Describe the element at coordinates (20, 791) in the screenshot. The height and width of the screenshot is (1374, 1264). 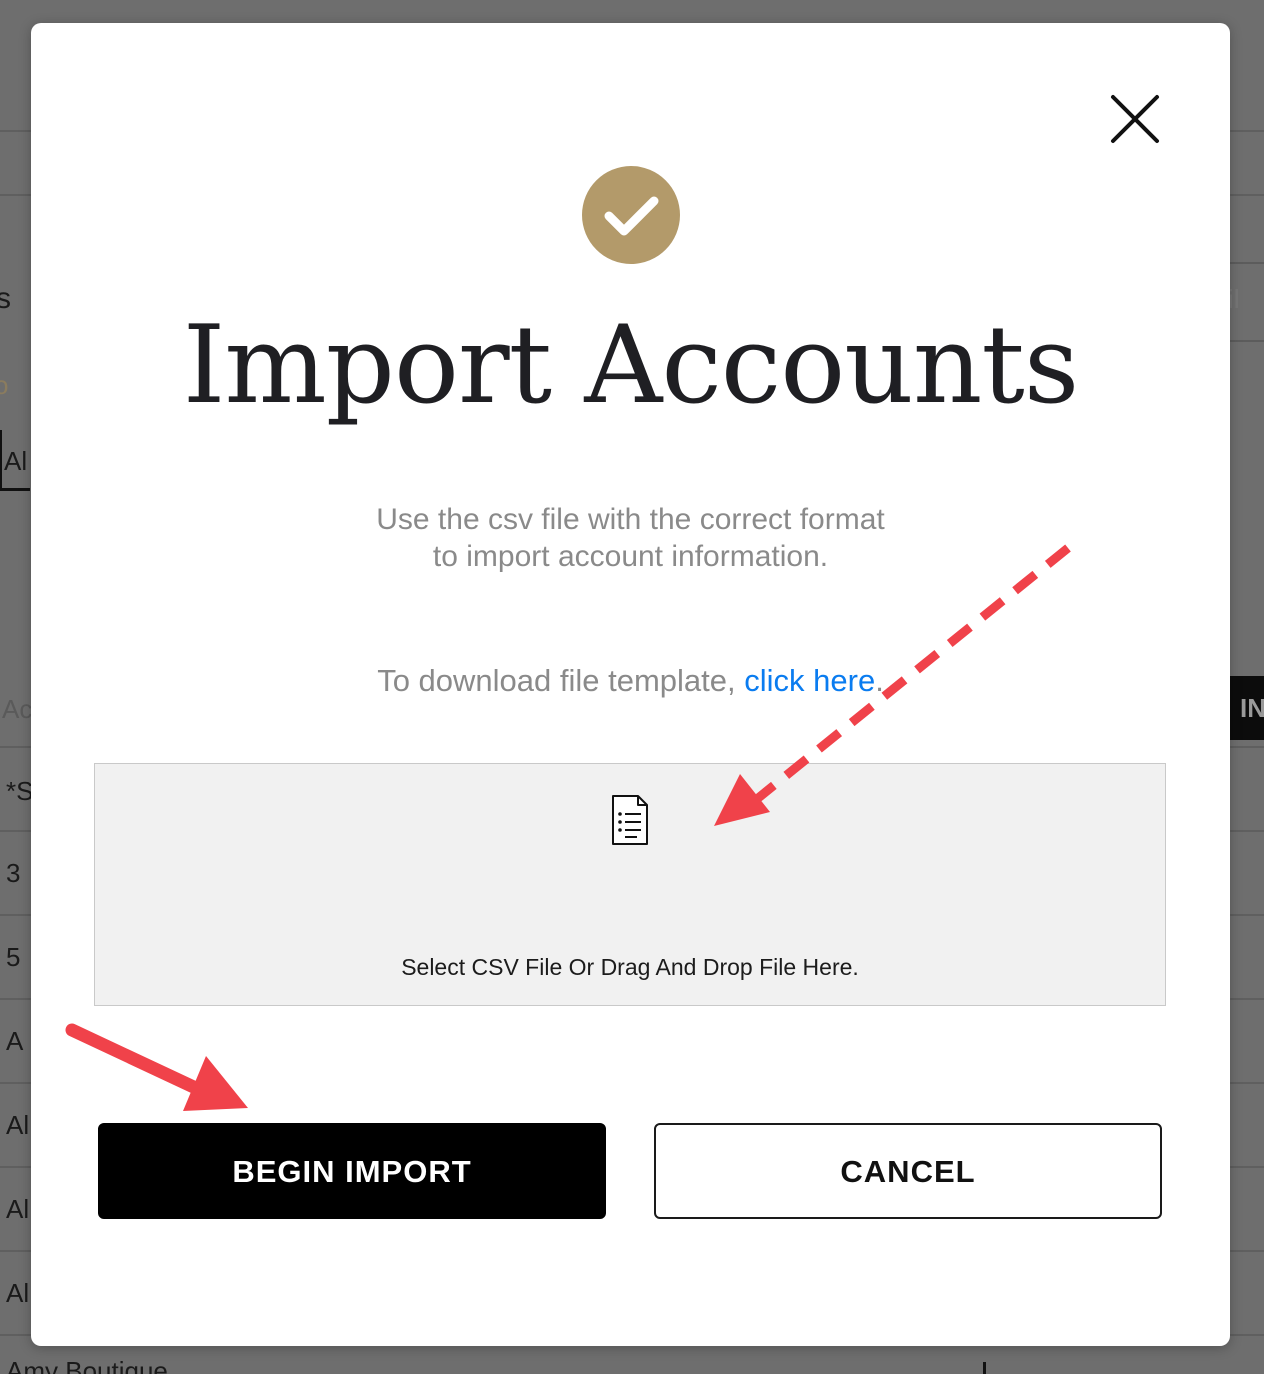
I see `background-row-text: *S` at that location.